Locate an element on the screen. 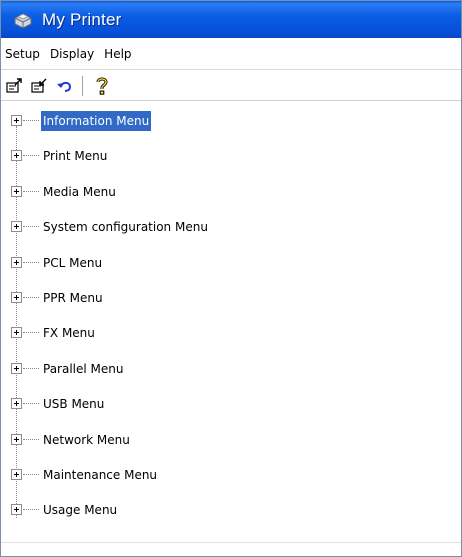 This screenshot has width=462, height=557. tree-node-label: Network Menu is located at coordinates (86, 440).